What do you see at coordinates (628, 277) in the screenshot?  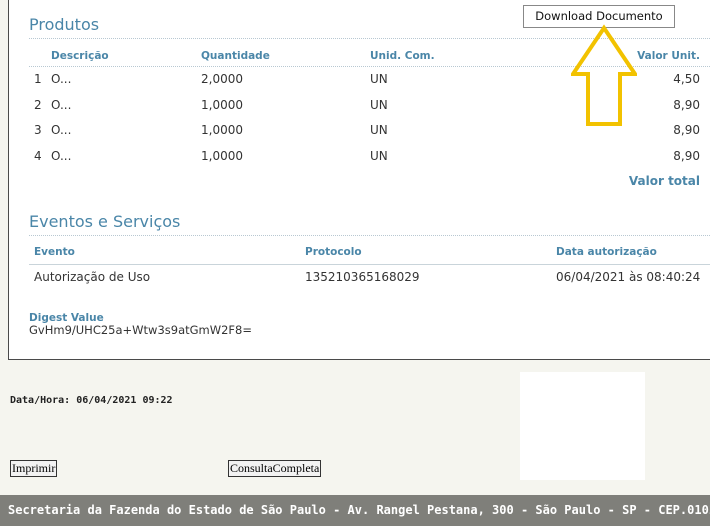 I see `event-date: 06/04/2021 às 08:40:24` at bounding box center [628, 277].